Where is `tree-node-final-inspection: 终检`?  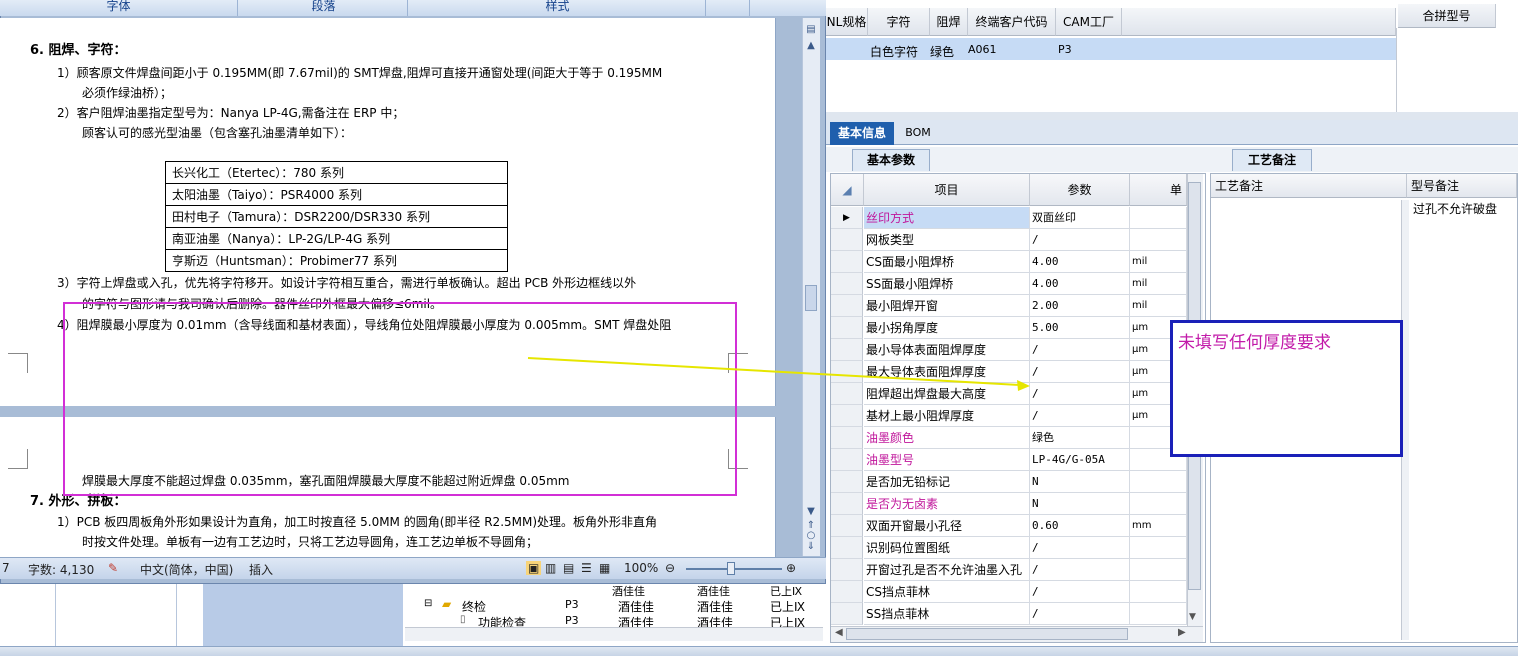 tree-node-final-inspection: 终检 is located at coordinates (474, 606).